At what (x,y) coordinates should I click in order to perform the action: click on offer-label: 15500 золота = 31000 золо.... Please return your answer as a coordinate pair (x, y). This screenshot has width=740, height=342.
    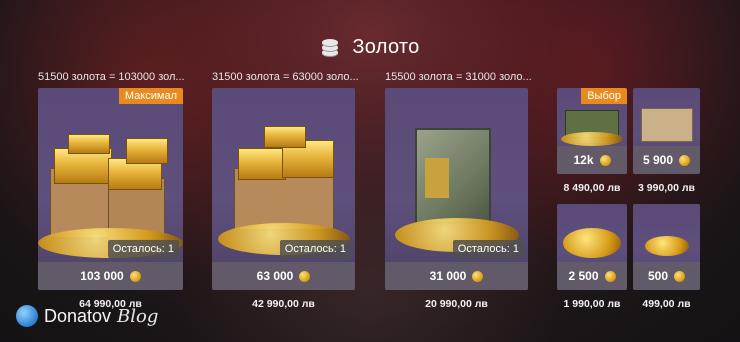
    Looking at the image, I should click on (458, 77).